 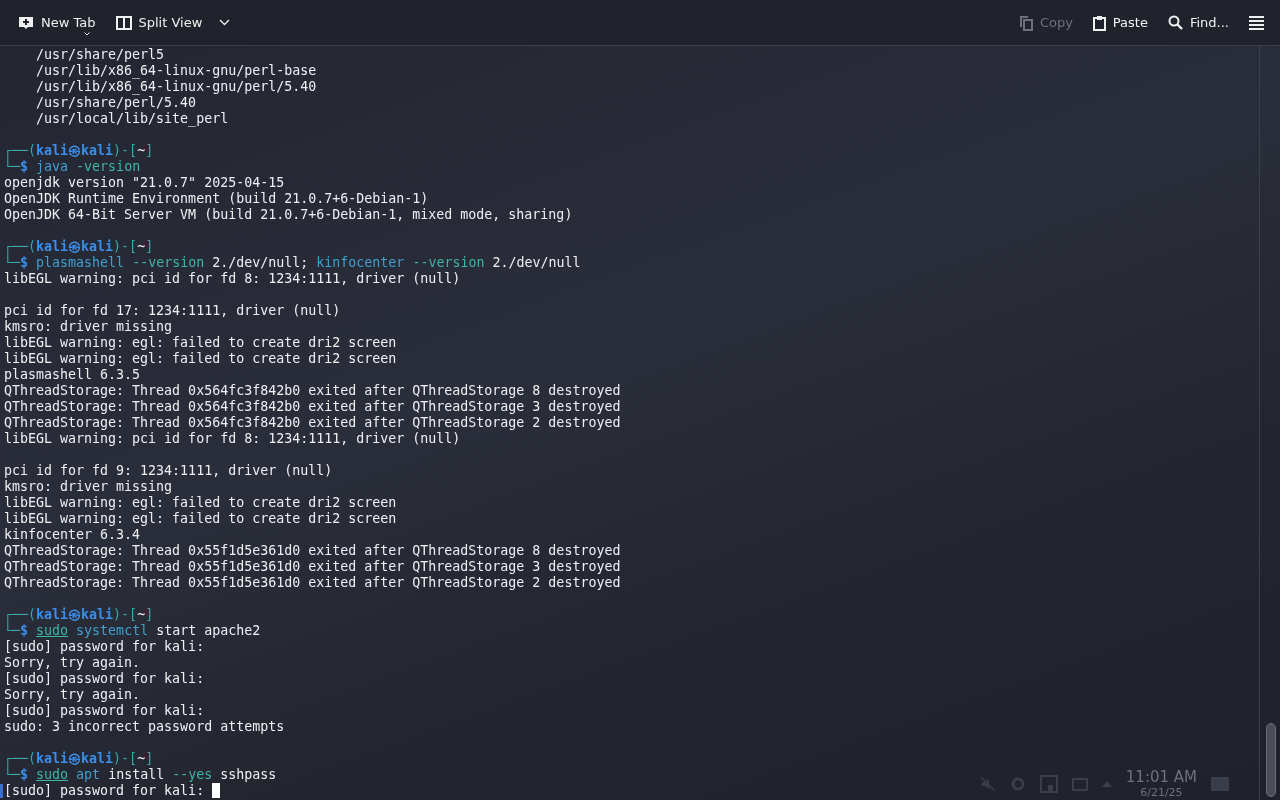 I want to click on command-name: java, so click(x=52, y=166).